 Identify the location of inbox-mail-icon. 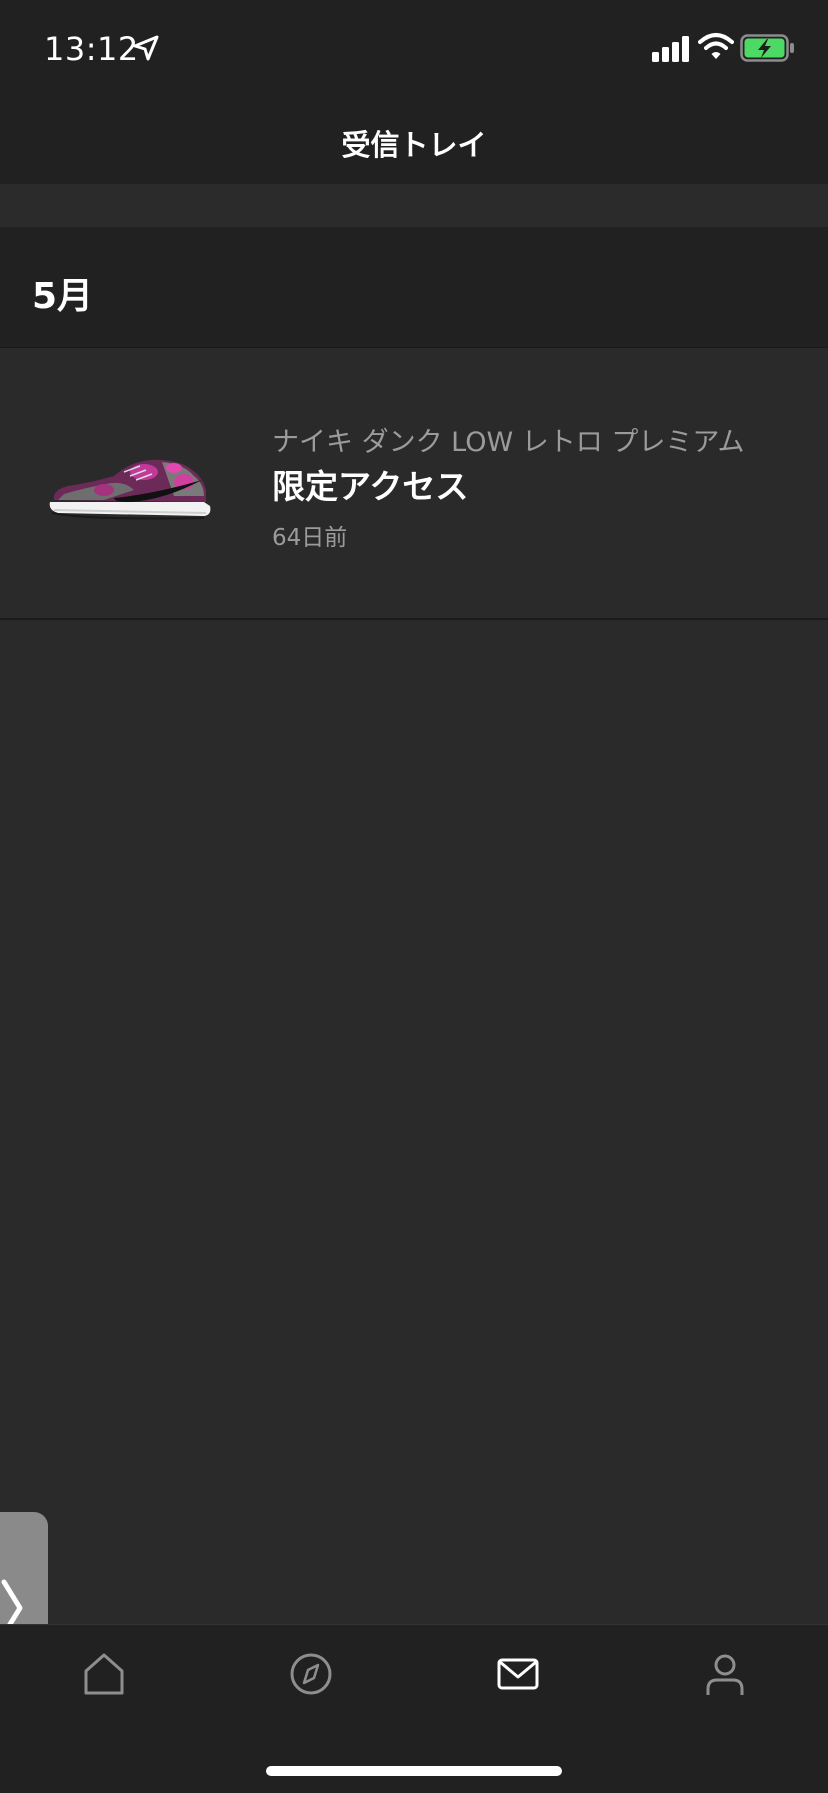
(518, 1674).